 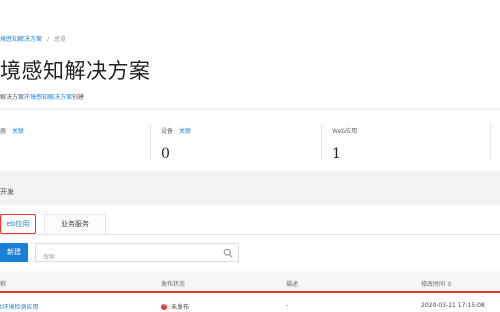 I want to click on status-cell: 未发布, so click(x=175, y=306).